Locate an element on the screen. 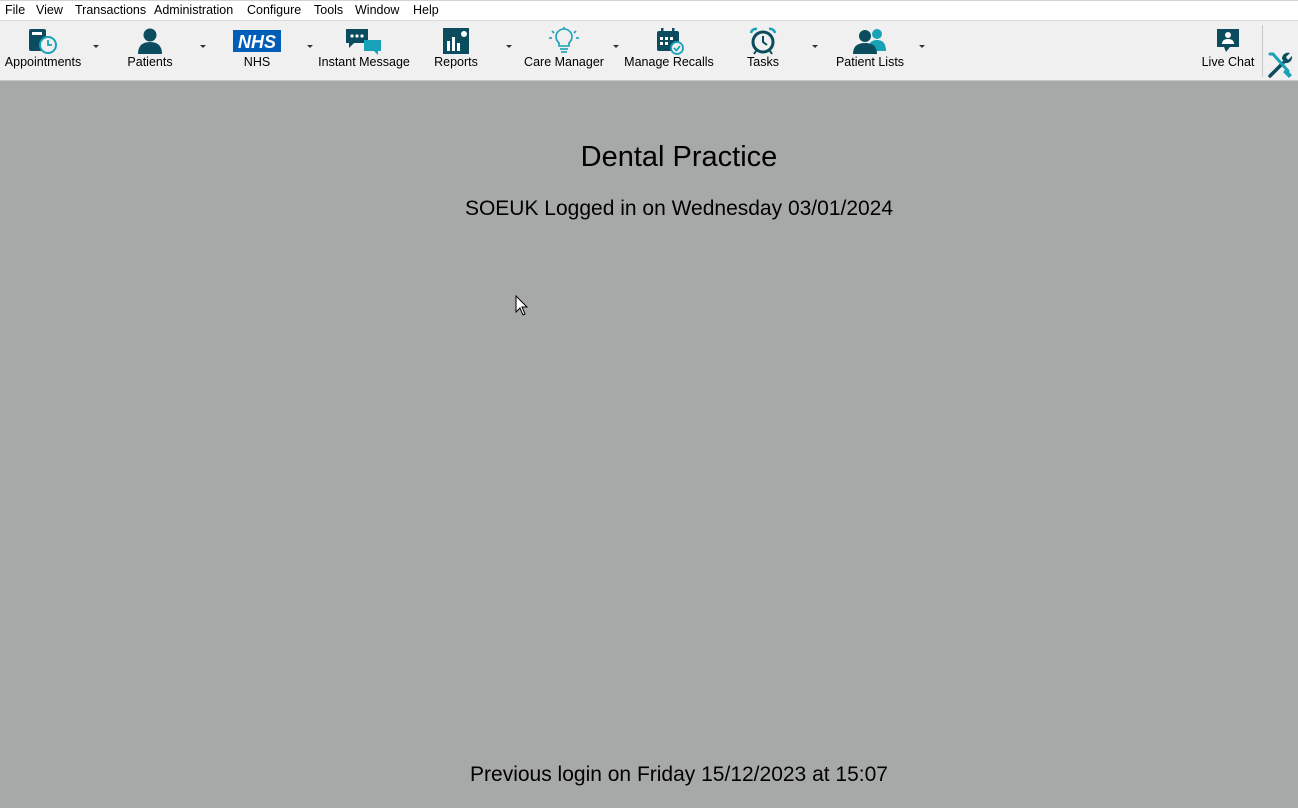 The width and height of the screenshot is (1298, 808). instant-message-button: Instant Message is located at coordinates (364, 50).